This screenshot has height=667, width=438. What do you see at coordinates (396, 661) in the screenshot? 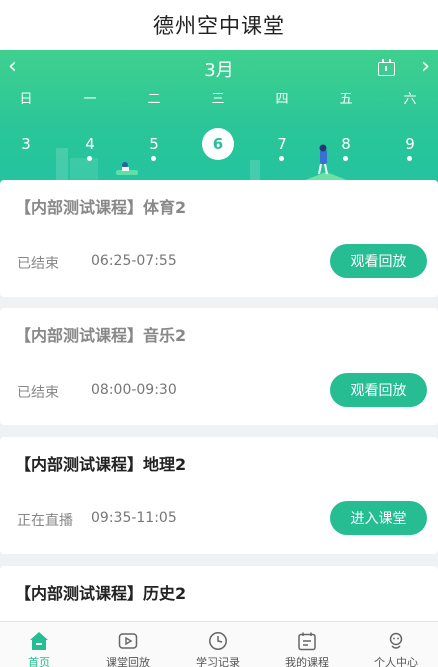
I see `tab-label: 个人中心` at bounding box center [396, 661].